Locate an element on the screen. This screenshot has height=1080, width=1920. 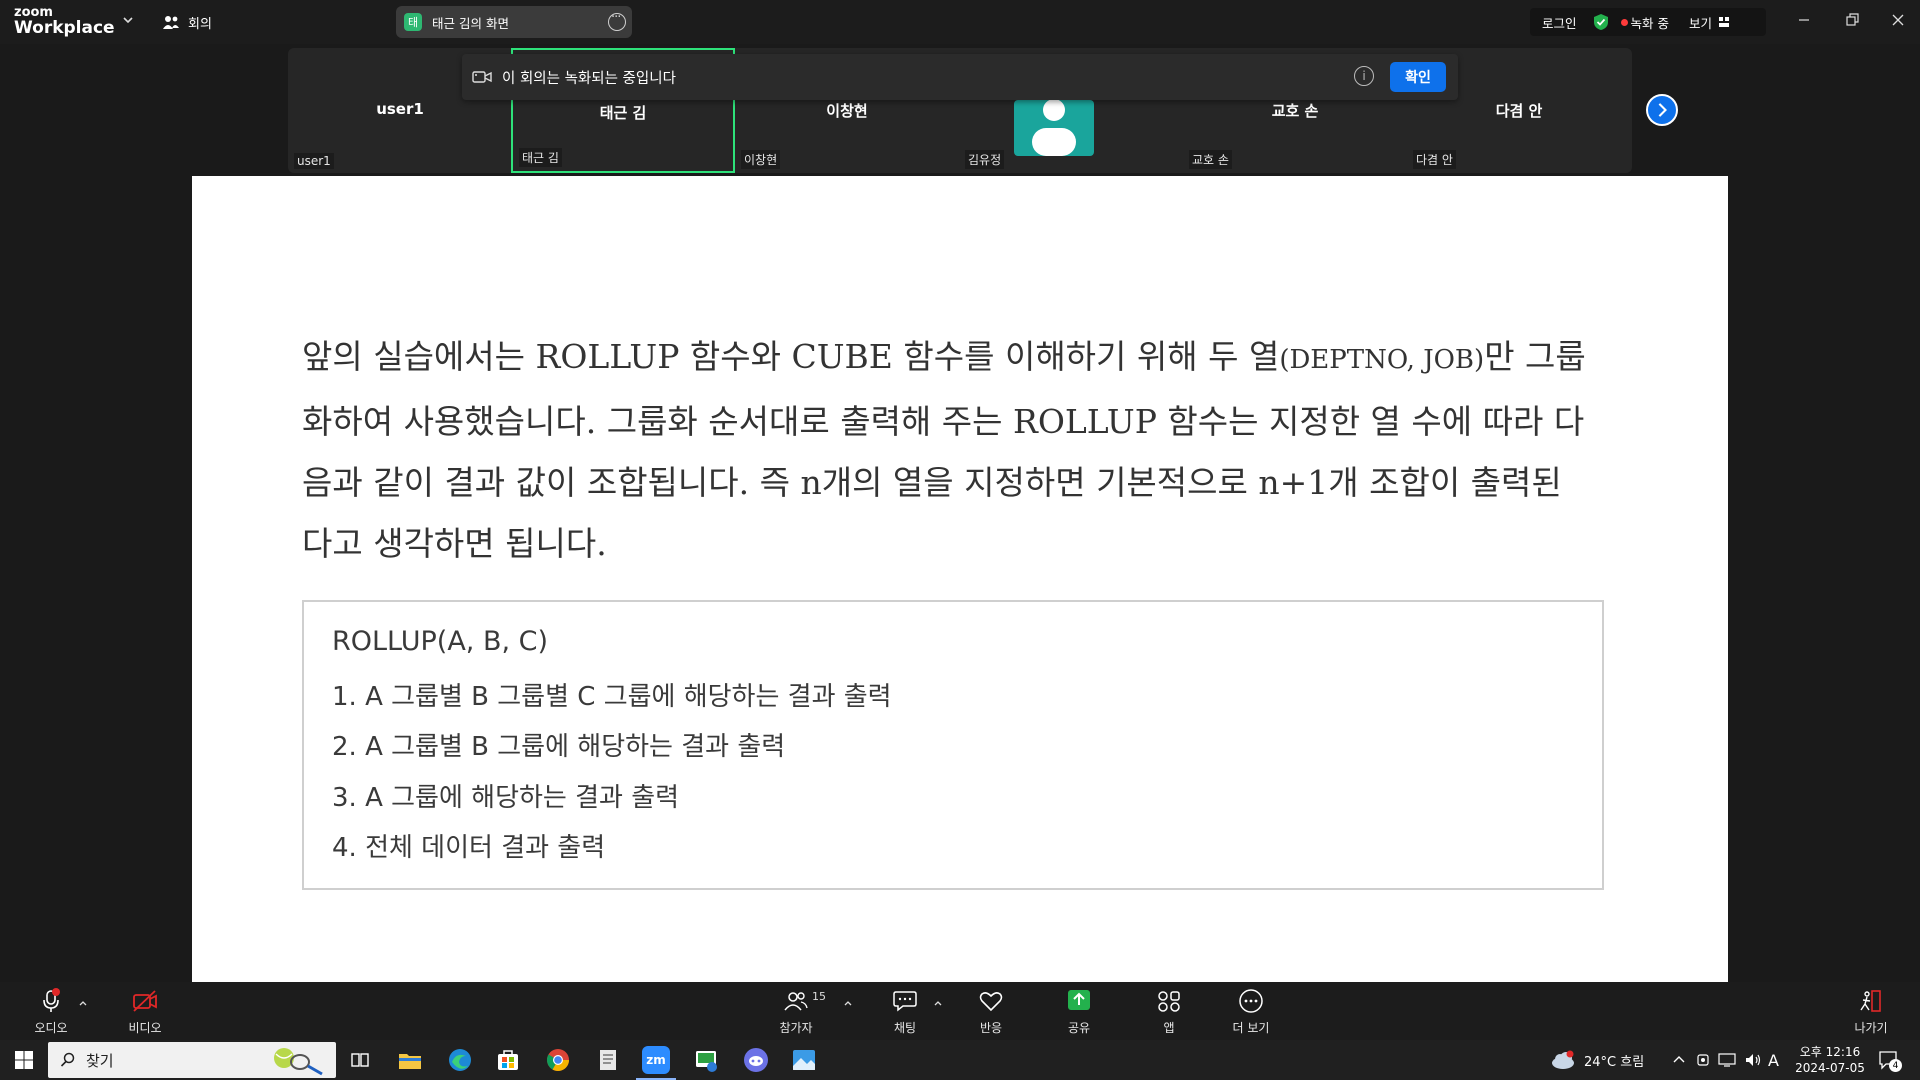
chat-bubble-icon is located at coordinates (905, 1001).